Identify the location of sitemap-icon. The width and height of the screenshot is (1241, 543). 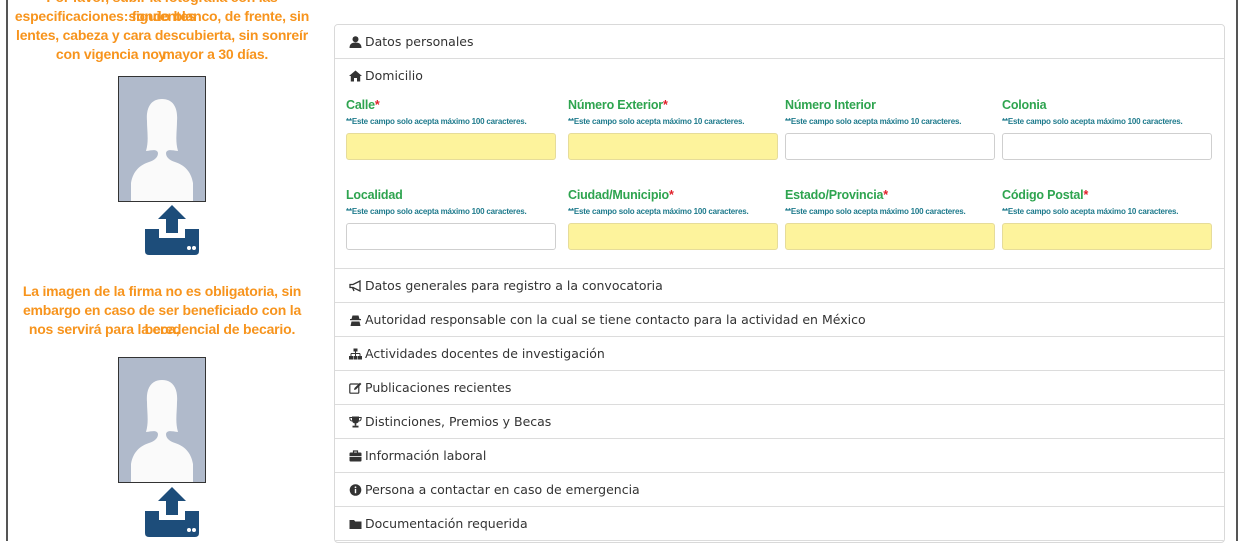
(355, 354).